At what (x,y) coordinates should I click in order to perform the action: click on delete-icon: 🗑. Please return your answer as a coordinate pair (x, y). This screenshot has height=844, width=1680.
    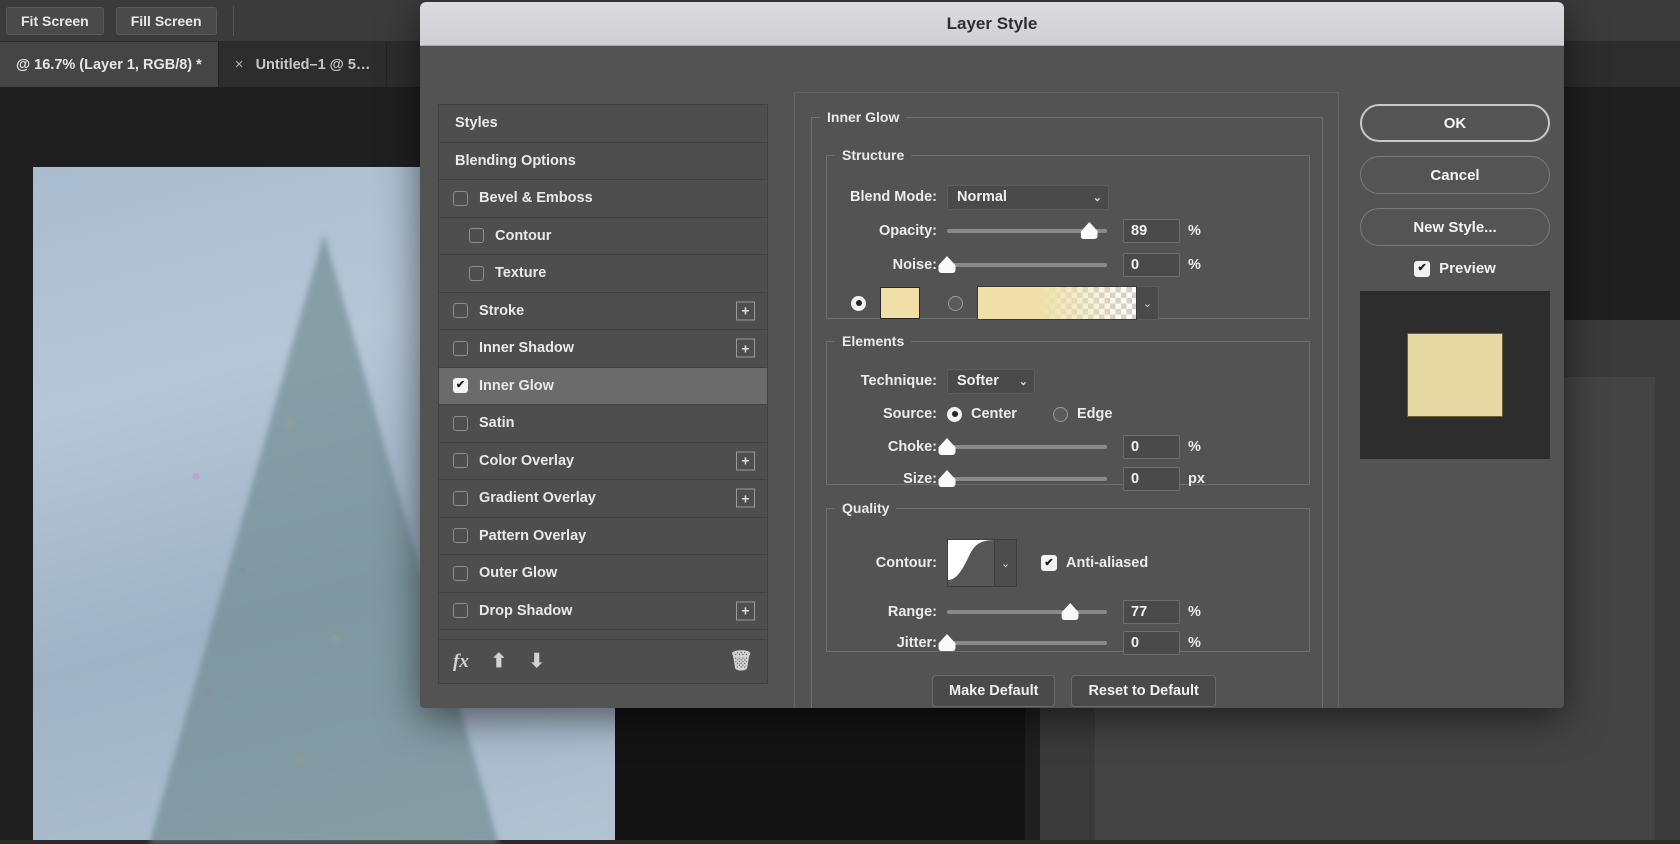
    Looking at the image, I should click on (741, 661).